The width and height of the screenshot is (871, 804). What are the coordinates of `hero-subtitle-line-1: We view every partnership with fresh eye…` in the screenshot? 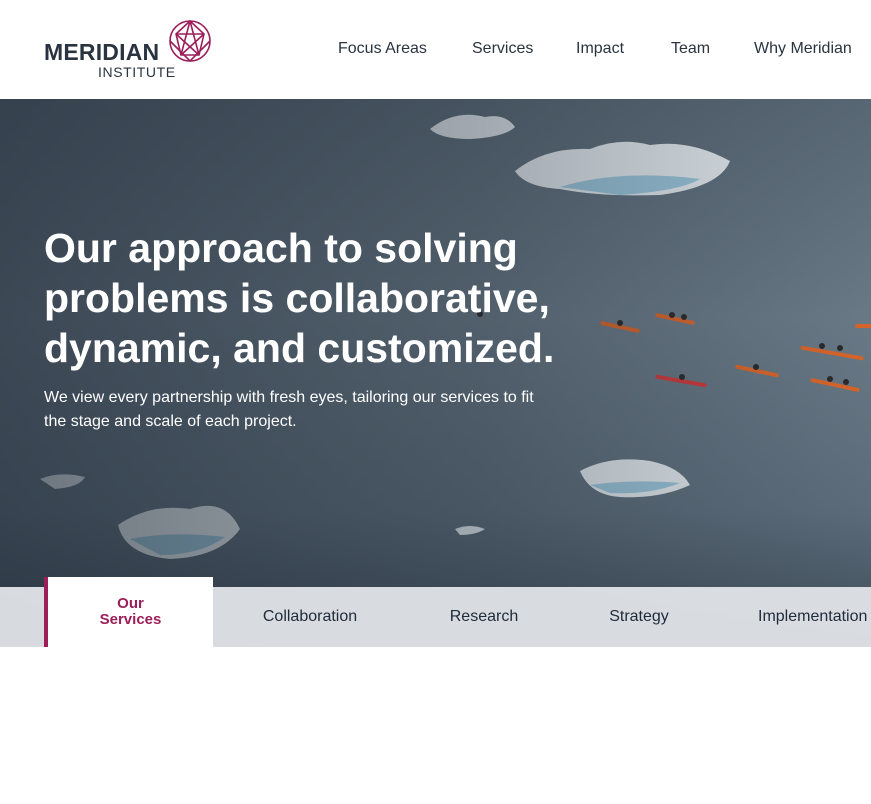 It's located at (289, 397).